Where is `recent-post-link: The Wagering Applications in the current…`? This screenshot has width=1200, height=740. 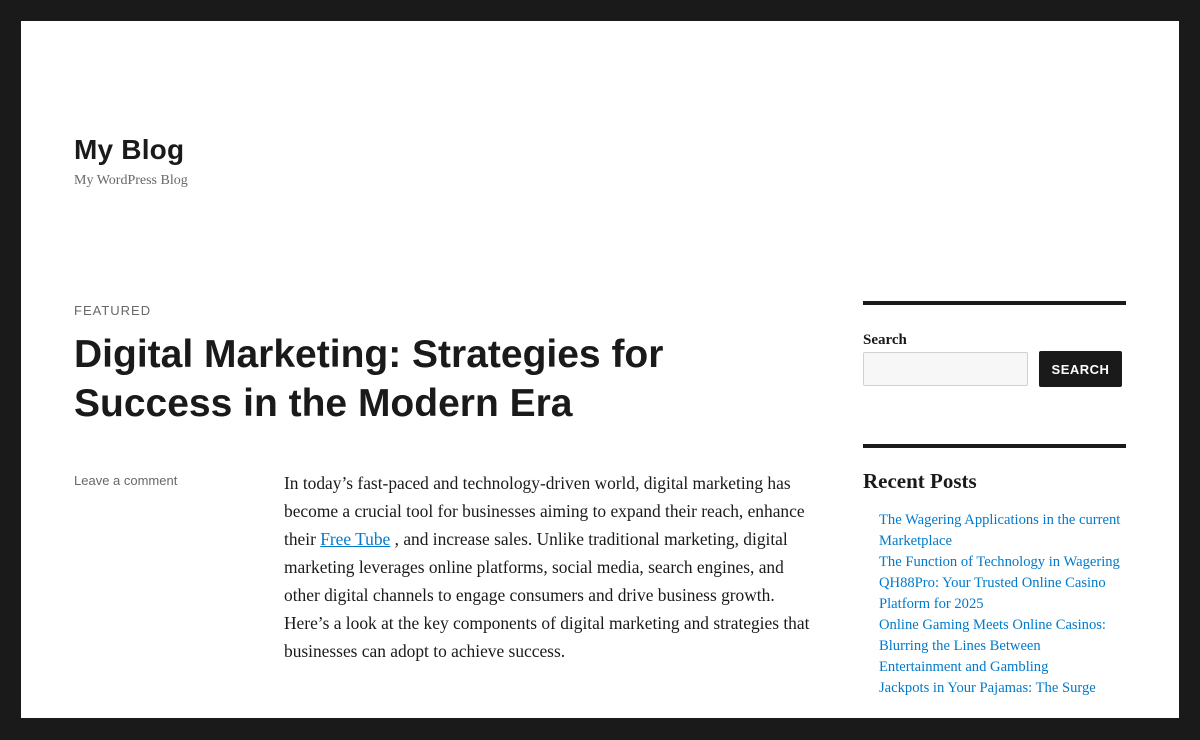 recent-post-link: The Wagering Applications in the current… is located at coordinates (999, 530).